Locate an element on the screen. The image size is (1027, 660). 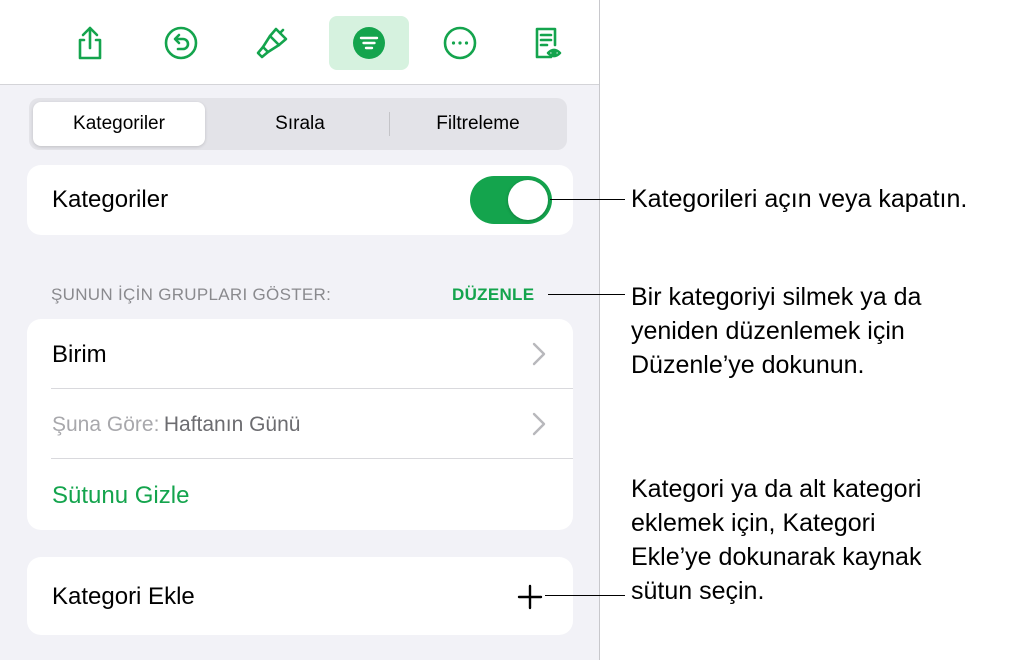
callout-line: yeniden düzenlemek için is located at coordinates (768, 331).